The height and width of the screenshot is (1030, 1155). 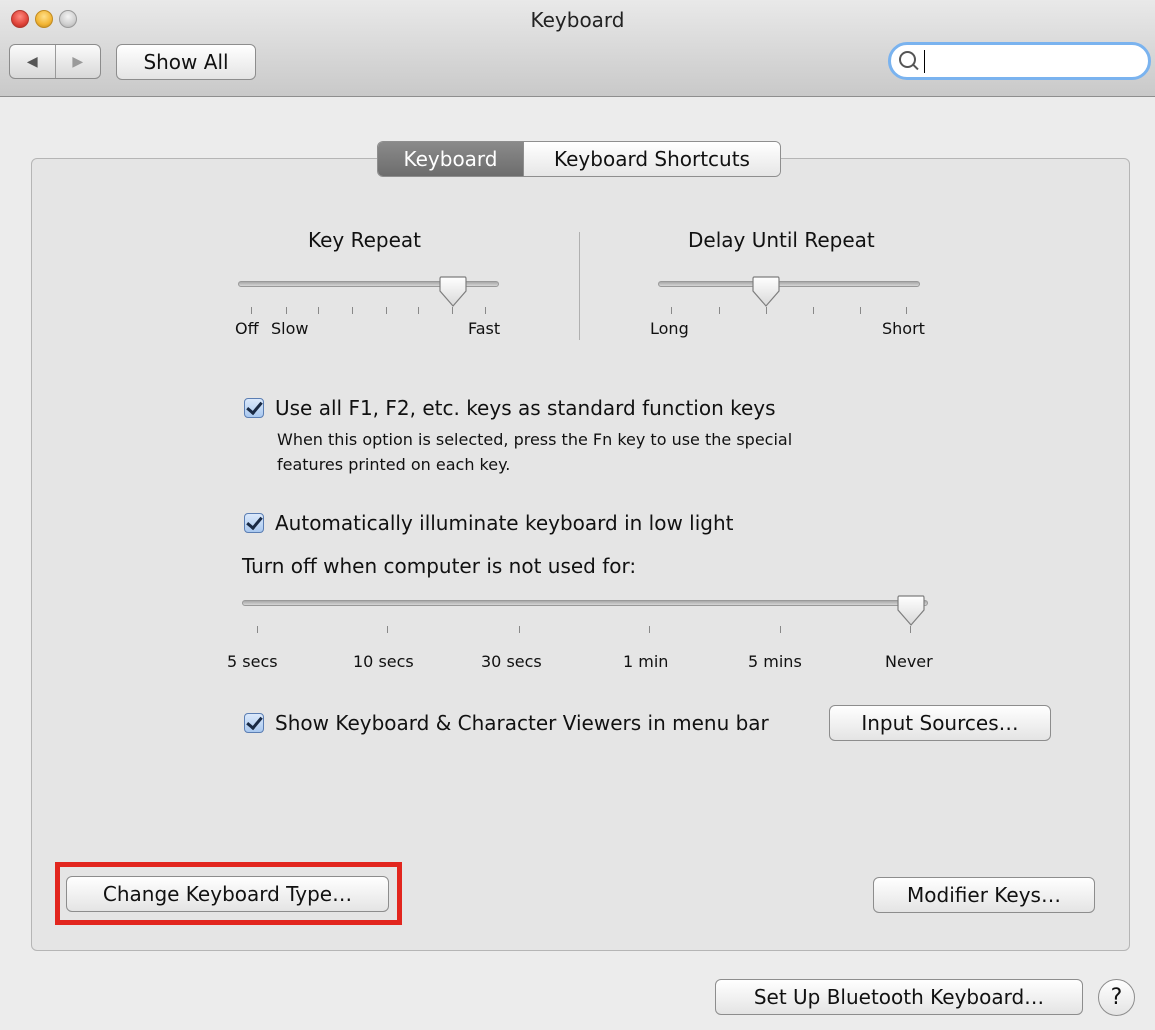 What do you see at coordinates (651, 159) in the screenshot?
I see `tab-keyboard-shortcuts: Keyboard Shortcuts` at bounding box center [651, 159].